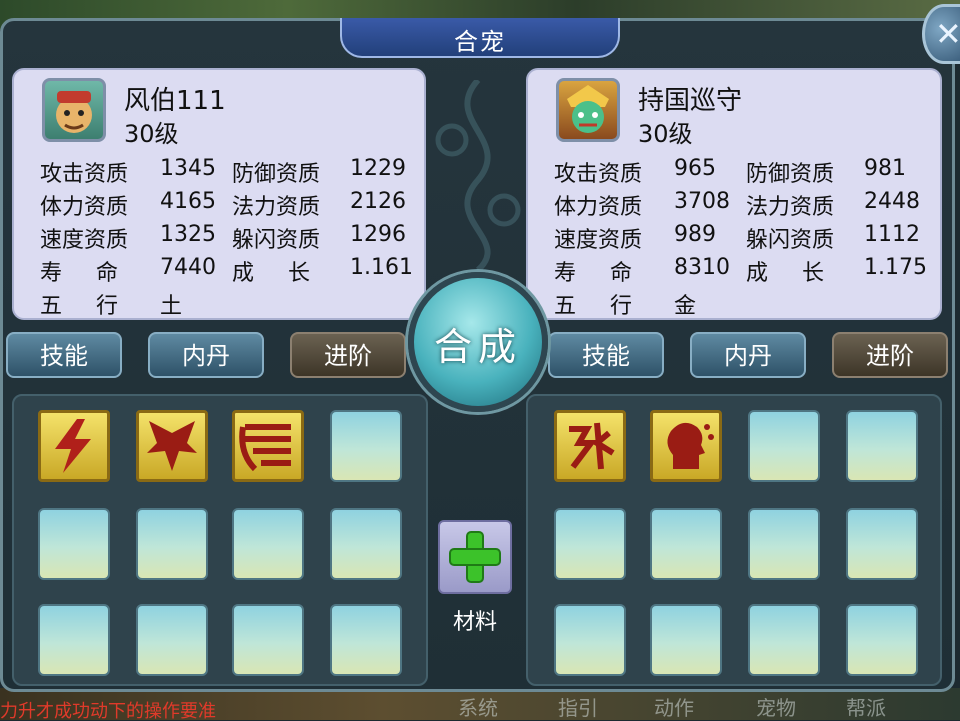 The width and height of the screenshot is (960, 721). Describe the element at coordinates (108, 710) in the screenshot. I see `system-ticker-text: 力升才成功动下的操作要准` at that location.